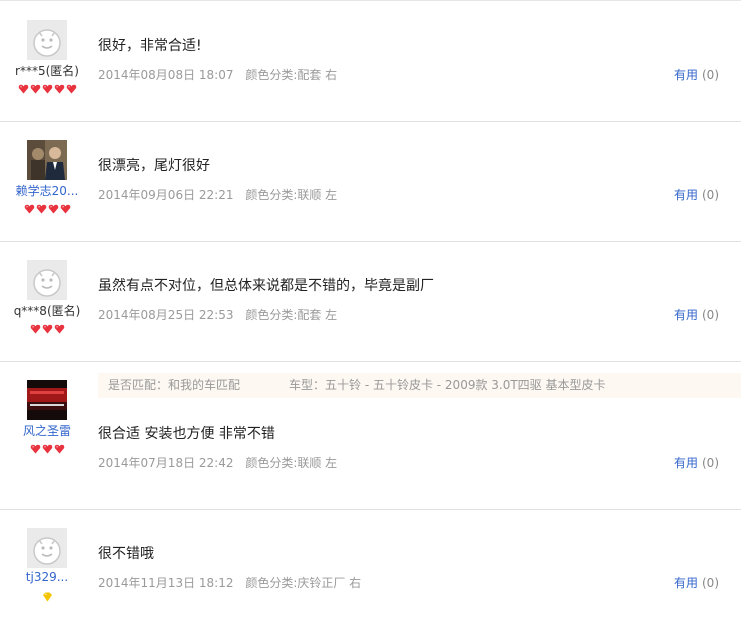 Image resolution: width=741 pixels, height=626 pixels. I want to click on review-meta: 2014年11月13日 18:12 颜色分类:庆铃正厂 右, so click(229, 582).